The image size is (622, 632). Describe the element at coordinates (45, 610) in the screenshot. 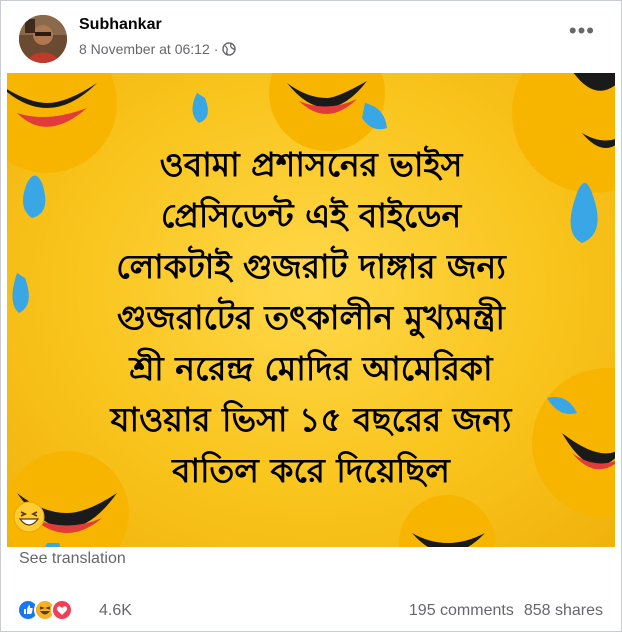

I see `reaction-icons` at that location.